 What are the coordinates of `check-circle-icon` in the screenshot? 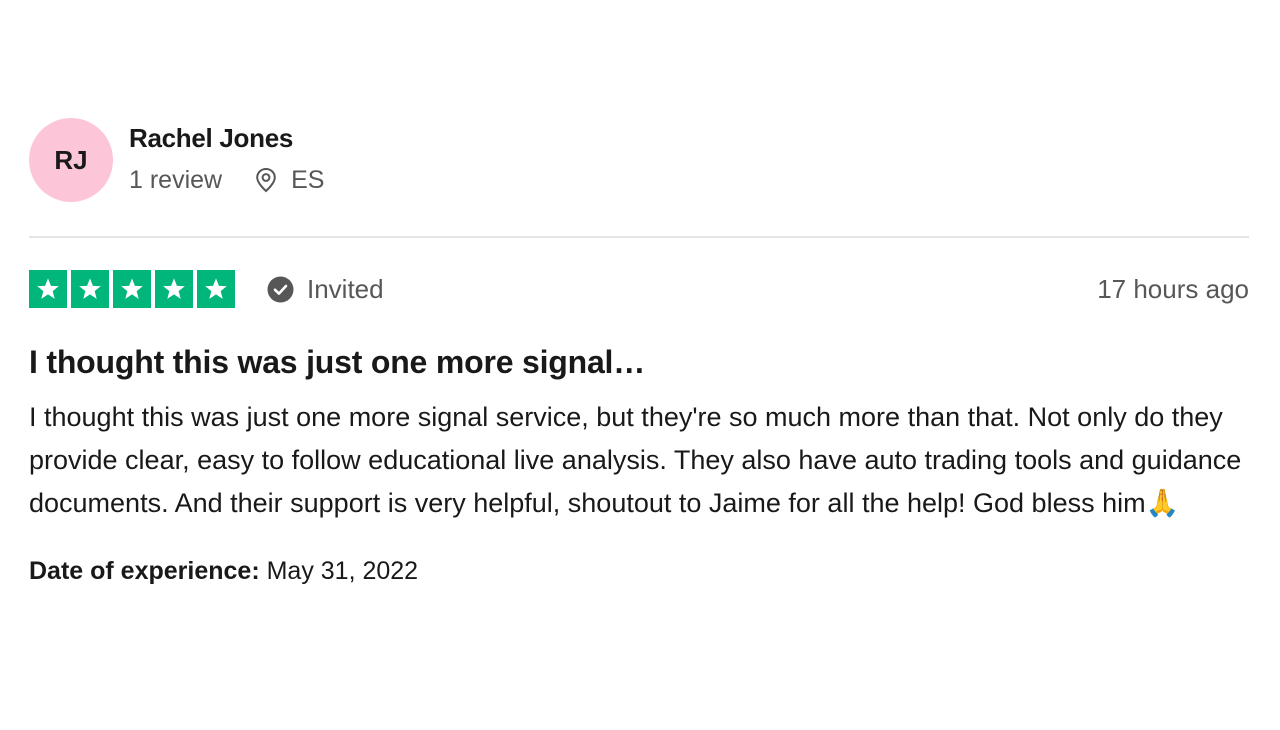 It's located at (280, 289).